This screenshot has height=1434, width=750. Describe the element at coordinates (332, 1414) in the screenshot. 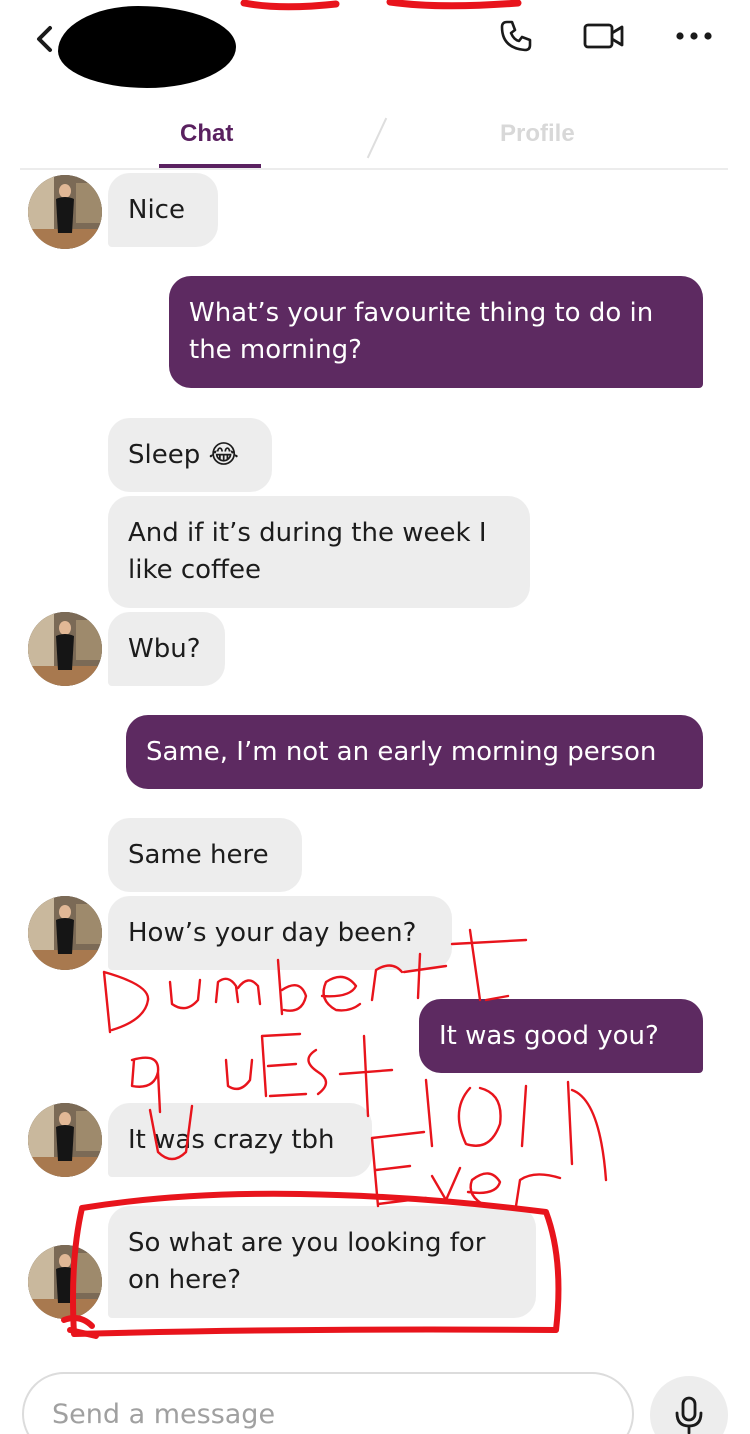

I see `message-input` at that location.